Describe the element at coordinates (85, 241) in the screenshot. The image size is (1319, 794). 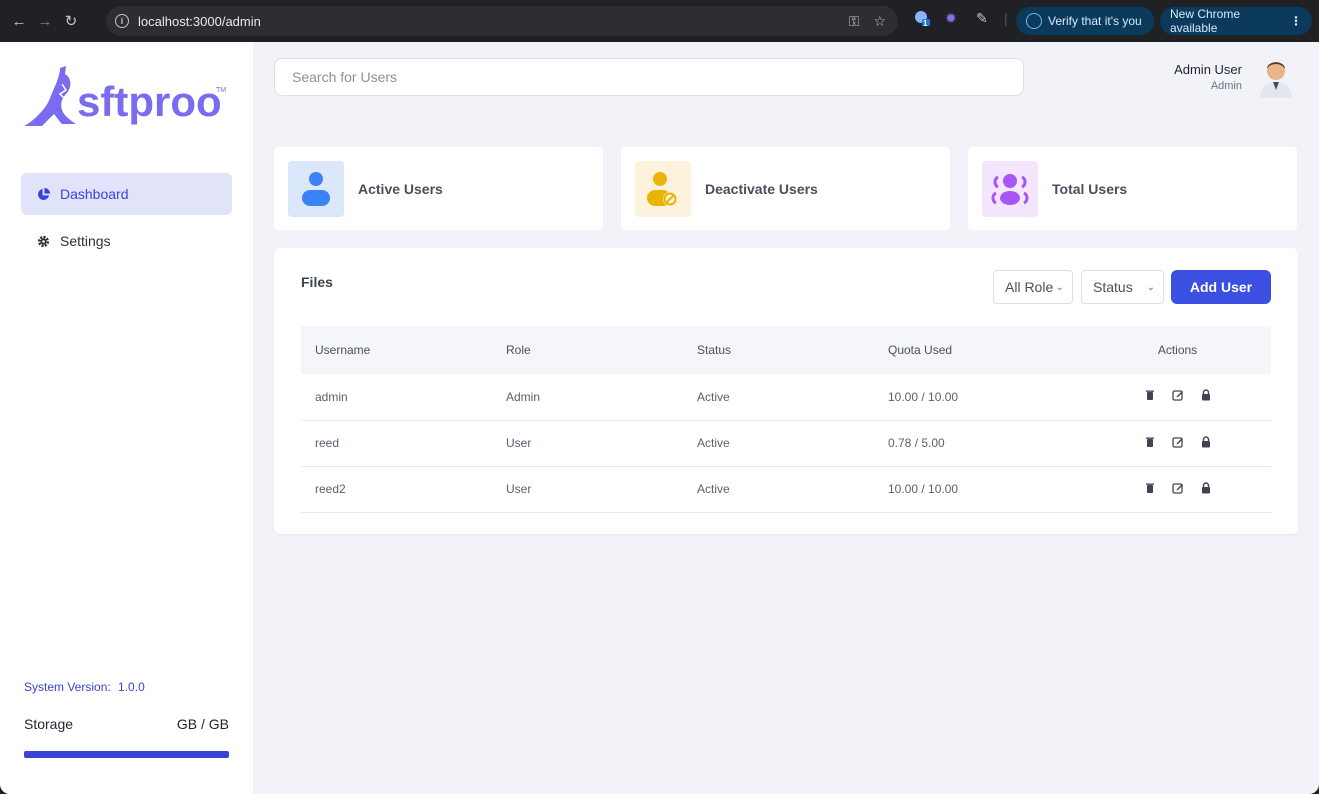
I see `sidebar-item-label: Settings` at that location.